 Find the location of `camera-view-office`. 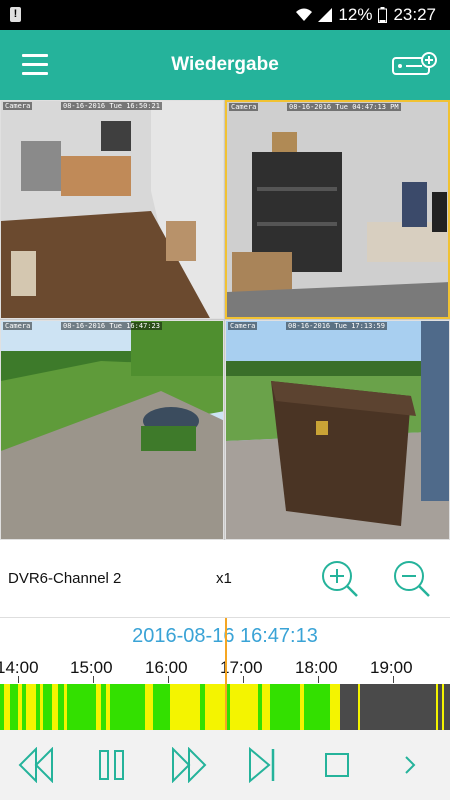

camera-view-office is located at coordinates (112, 209).